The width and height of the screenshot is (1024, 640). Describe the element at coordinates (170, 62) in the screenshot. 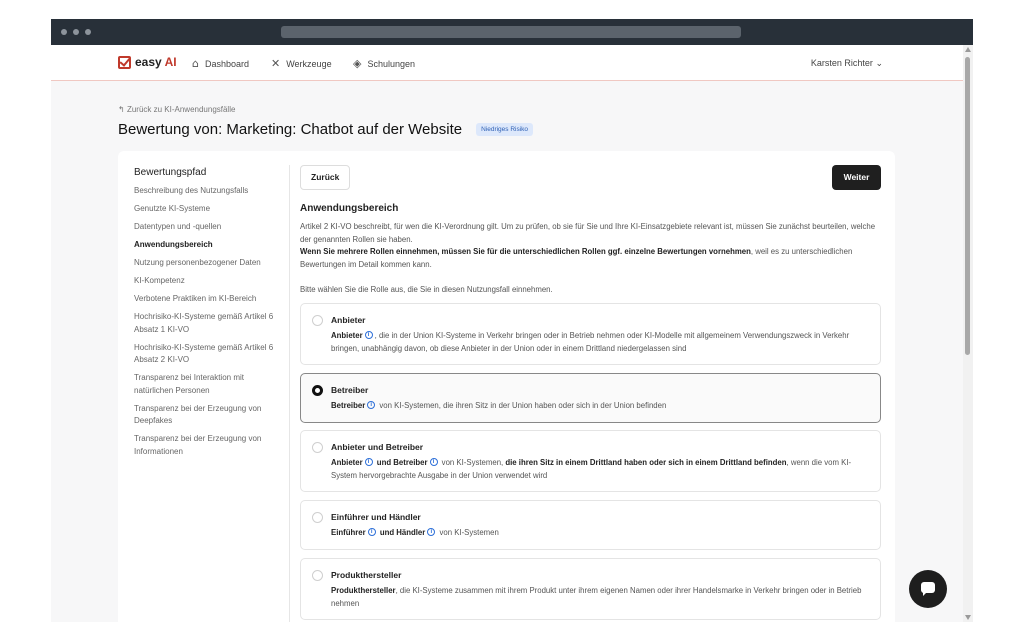

I see `logo-ai-text: AI` at that location.